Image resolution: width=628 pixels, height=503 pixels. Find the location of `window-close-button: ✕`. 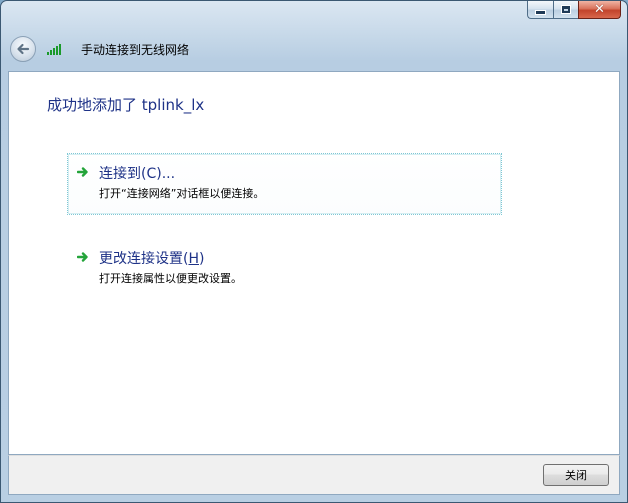

window-close-button: ✕ is located at coordinates (599, 10).